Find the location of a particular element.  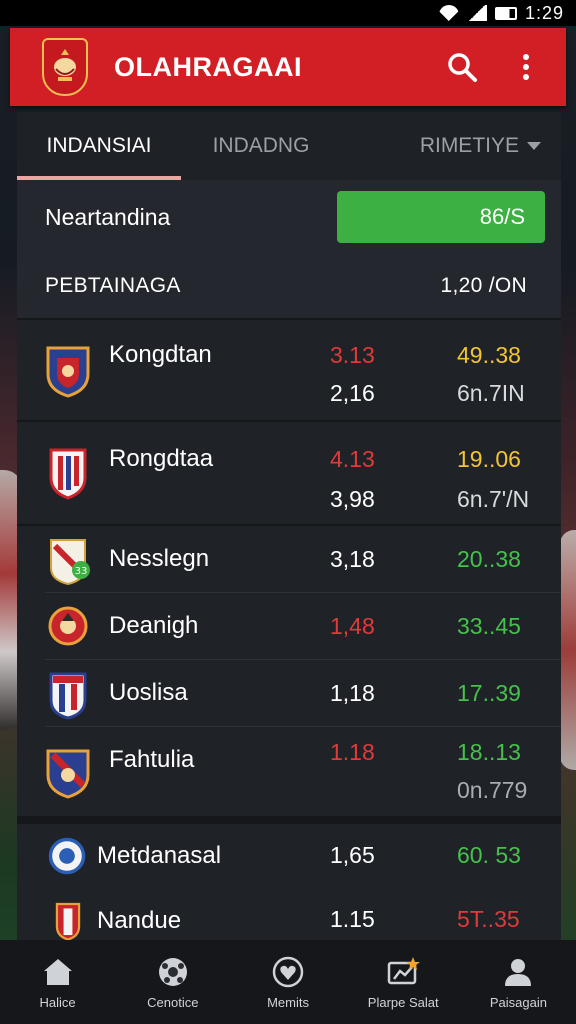

signal-icon is located at coordinates (476, 13).